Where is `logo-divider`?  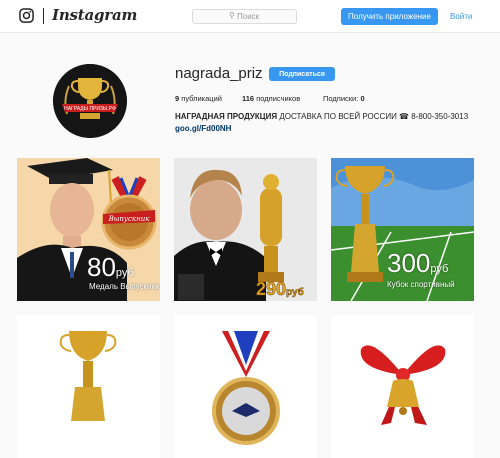 logo-divider is located at coordinates (43, 16).